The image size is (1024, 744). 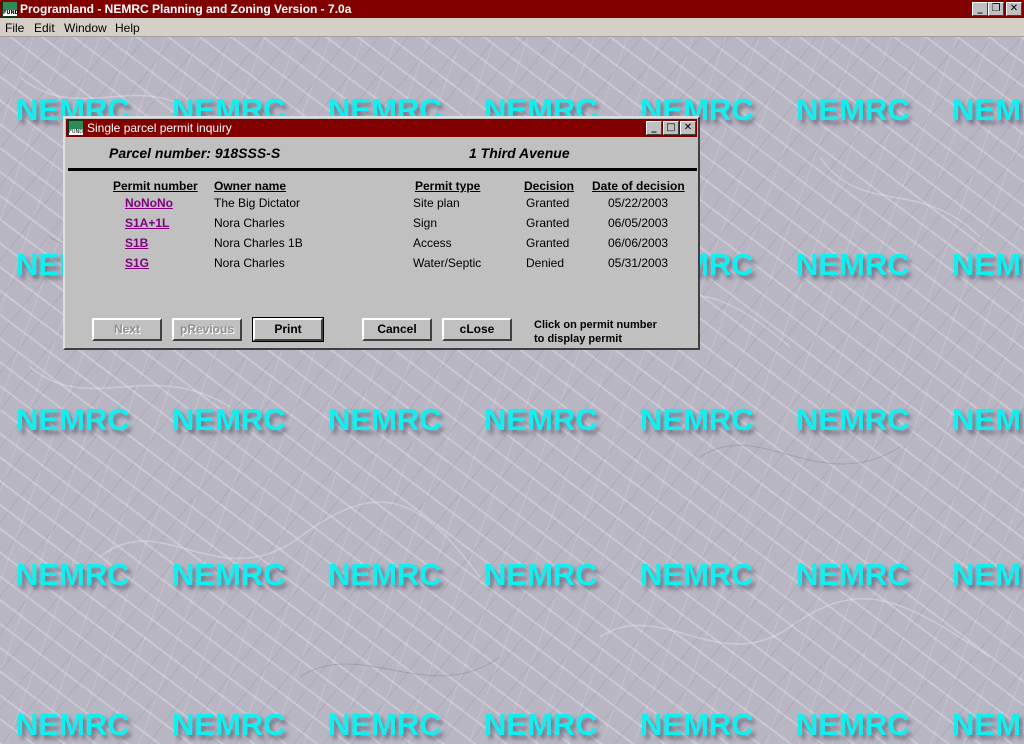 I want to click on minimize-button: _, so click(x=980, y=9).